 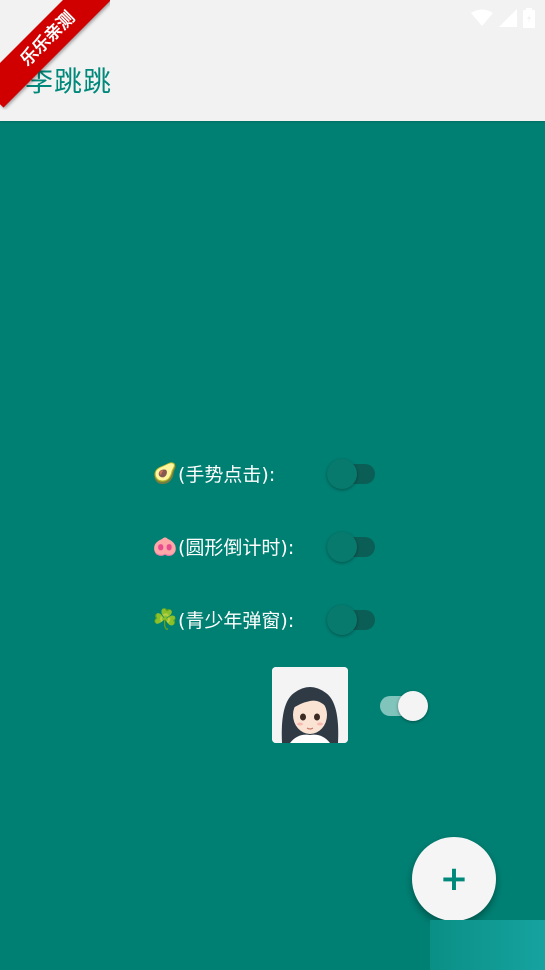 I want to click on option-row-gesture-click: 🥑 (手势点击):, so click(x=214, y=473).